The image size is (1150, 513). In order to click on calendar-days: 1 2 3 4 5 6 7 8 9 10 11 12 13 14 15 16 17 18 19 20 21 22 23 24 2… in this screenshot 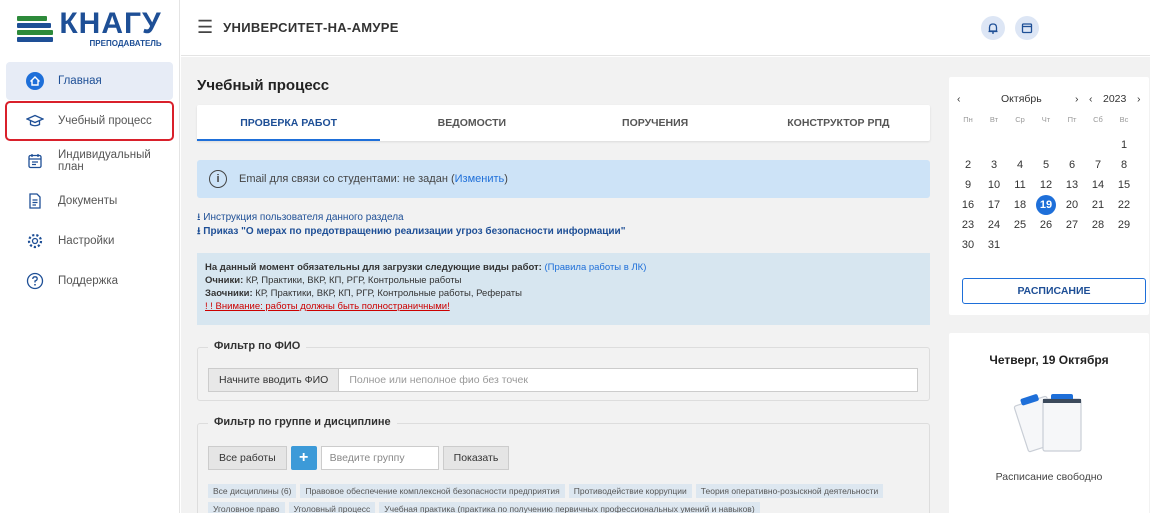, I will do `click(1046, 195)`.